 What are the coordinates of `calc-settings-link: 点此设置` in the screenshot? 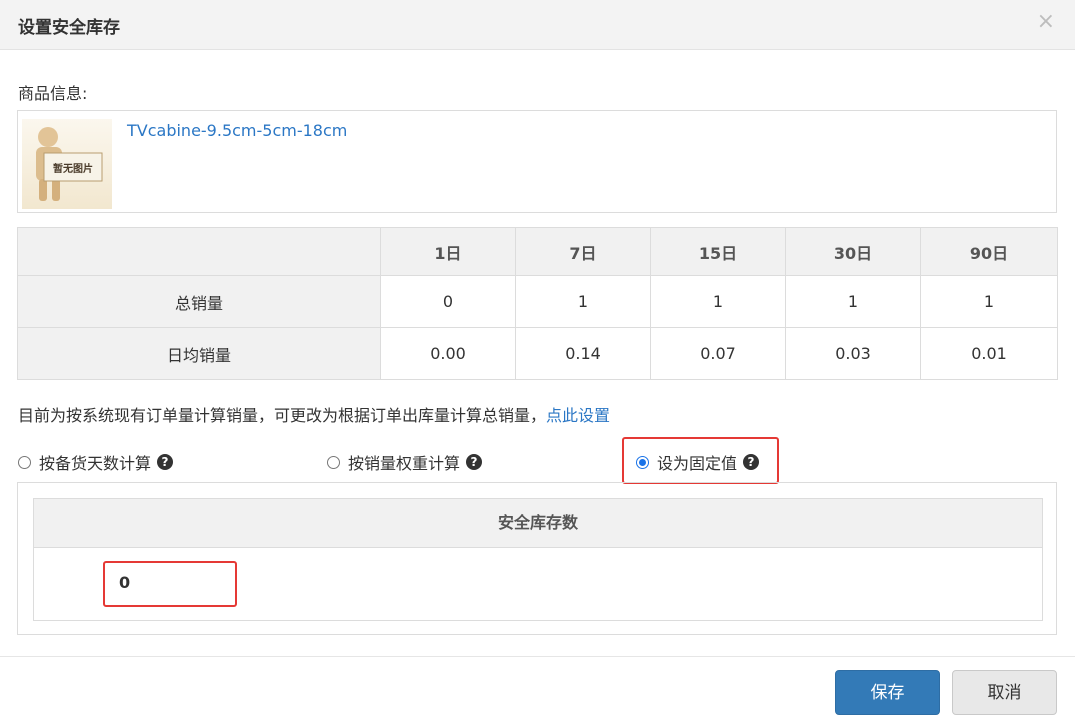 It's located at (578, 415).